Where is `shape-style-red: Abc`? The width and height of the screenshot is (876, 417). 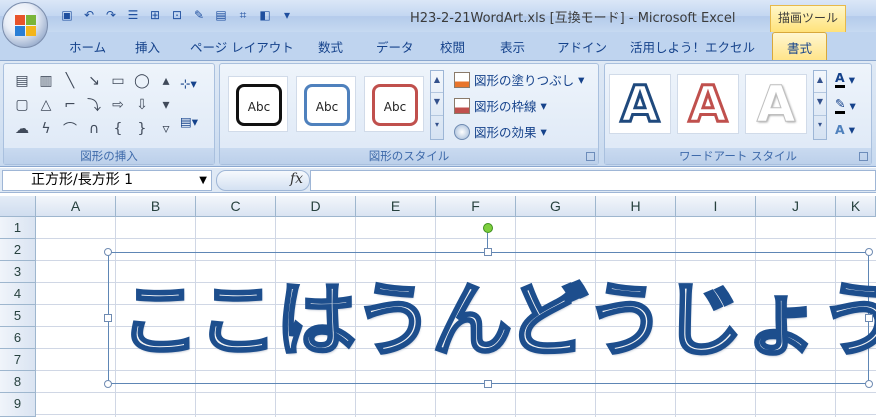
shape-style-red: Abc is located at coordinates (394, 104).